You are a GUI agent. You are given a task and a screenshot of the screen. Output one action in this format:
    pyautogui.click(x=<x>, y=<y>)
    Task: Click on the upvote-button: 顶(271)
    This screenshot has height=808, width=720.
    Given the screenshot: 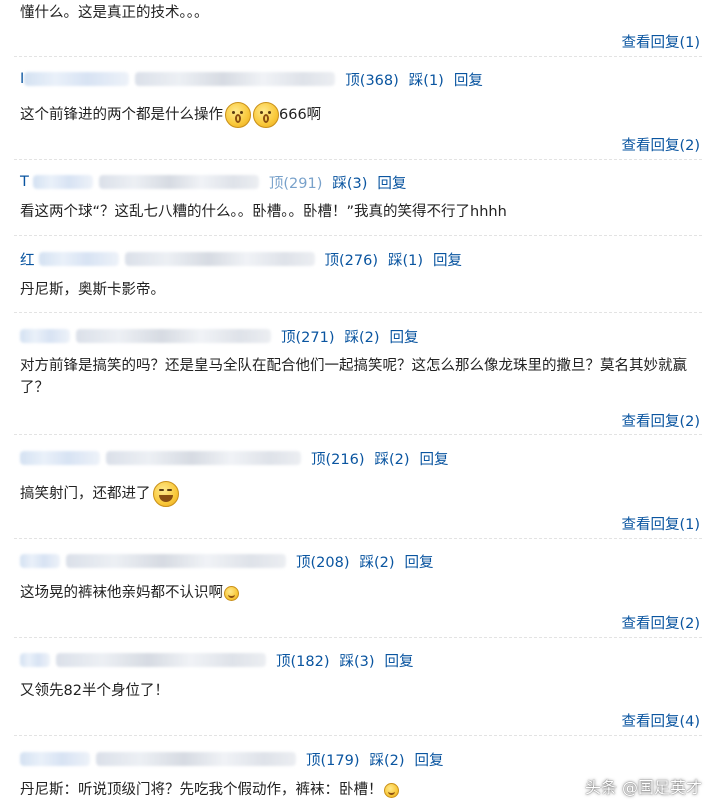 What is the action you would take?
    pyautogui.click(x=308, y=336)
    